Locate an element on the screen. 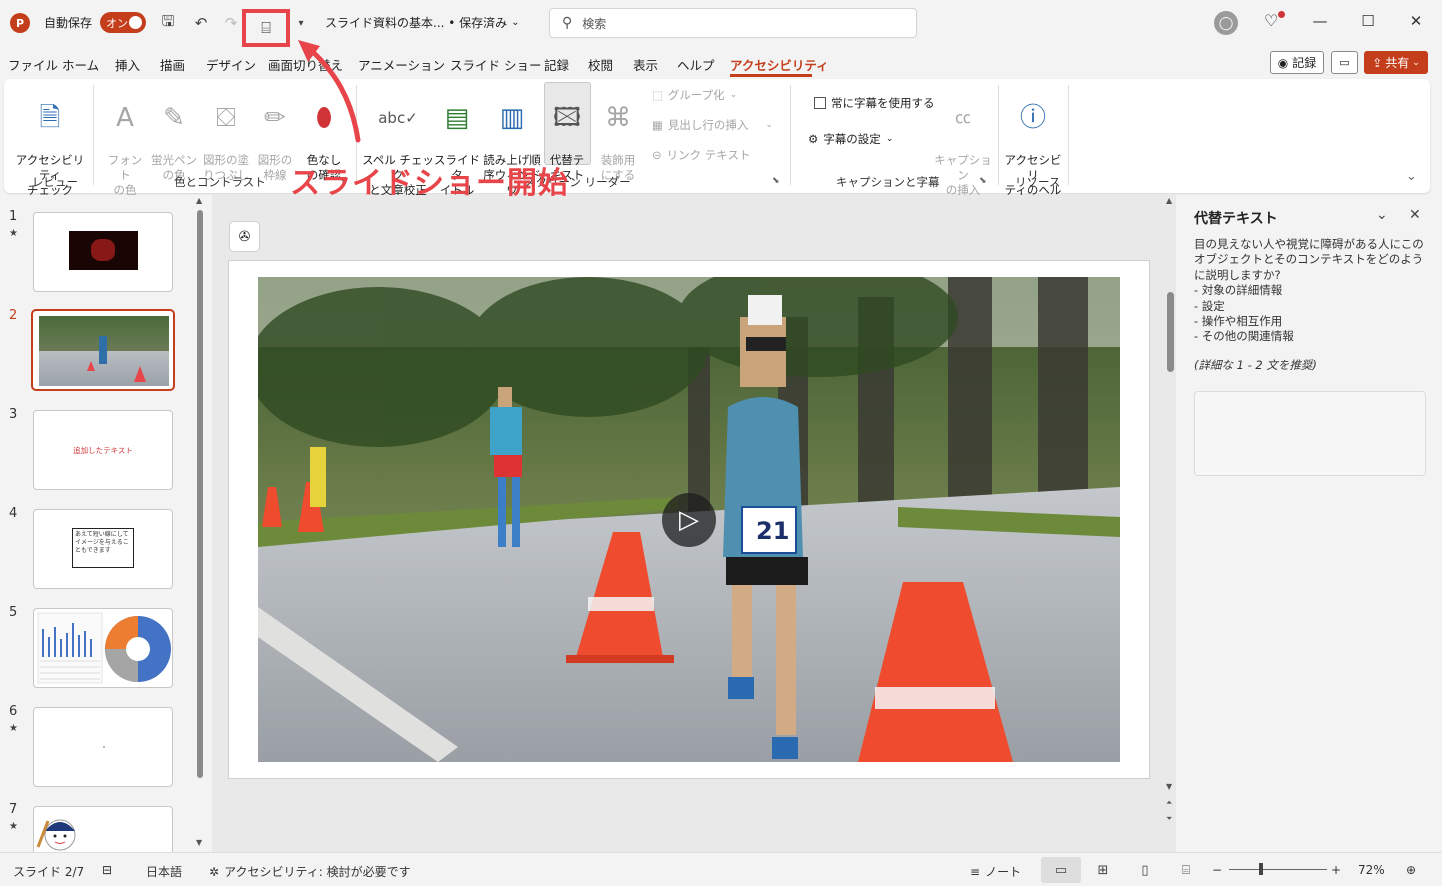  zoom-slider is located at coordinates (1278, 869).